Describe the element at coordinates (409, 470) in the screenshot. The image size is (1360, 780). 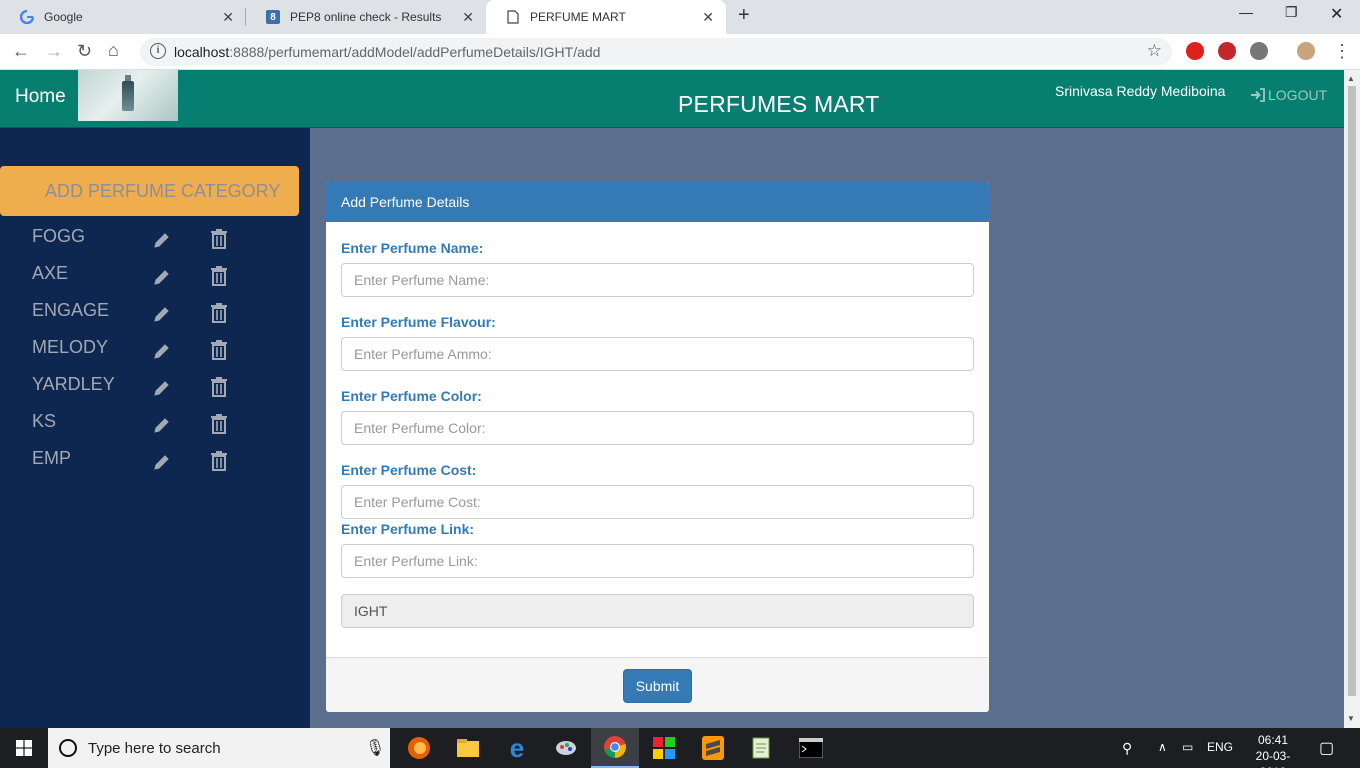
I see `perfume-cost-label: Enter Perfume Cost:` at that location.